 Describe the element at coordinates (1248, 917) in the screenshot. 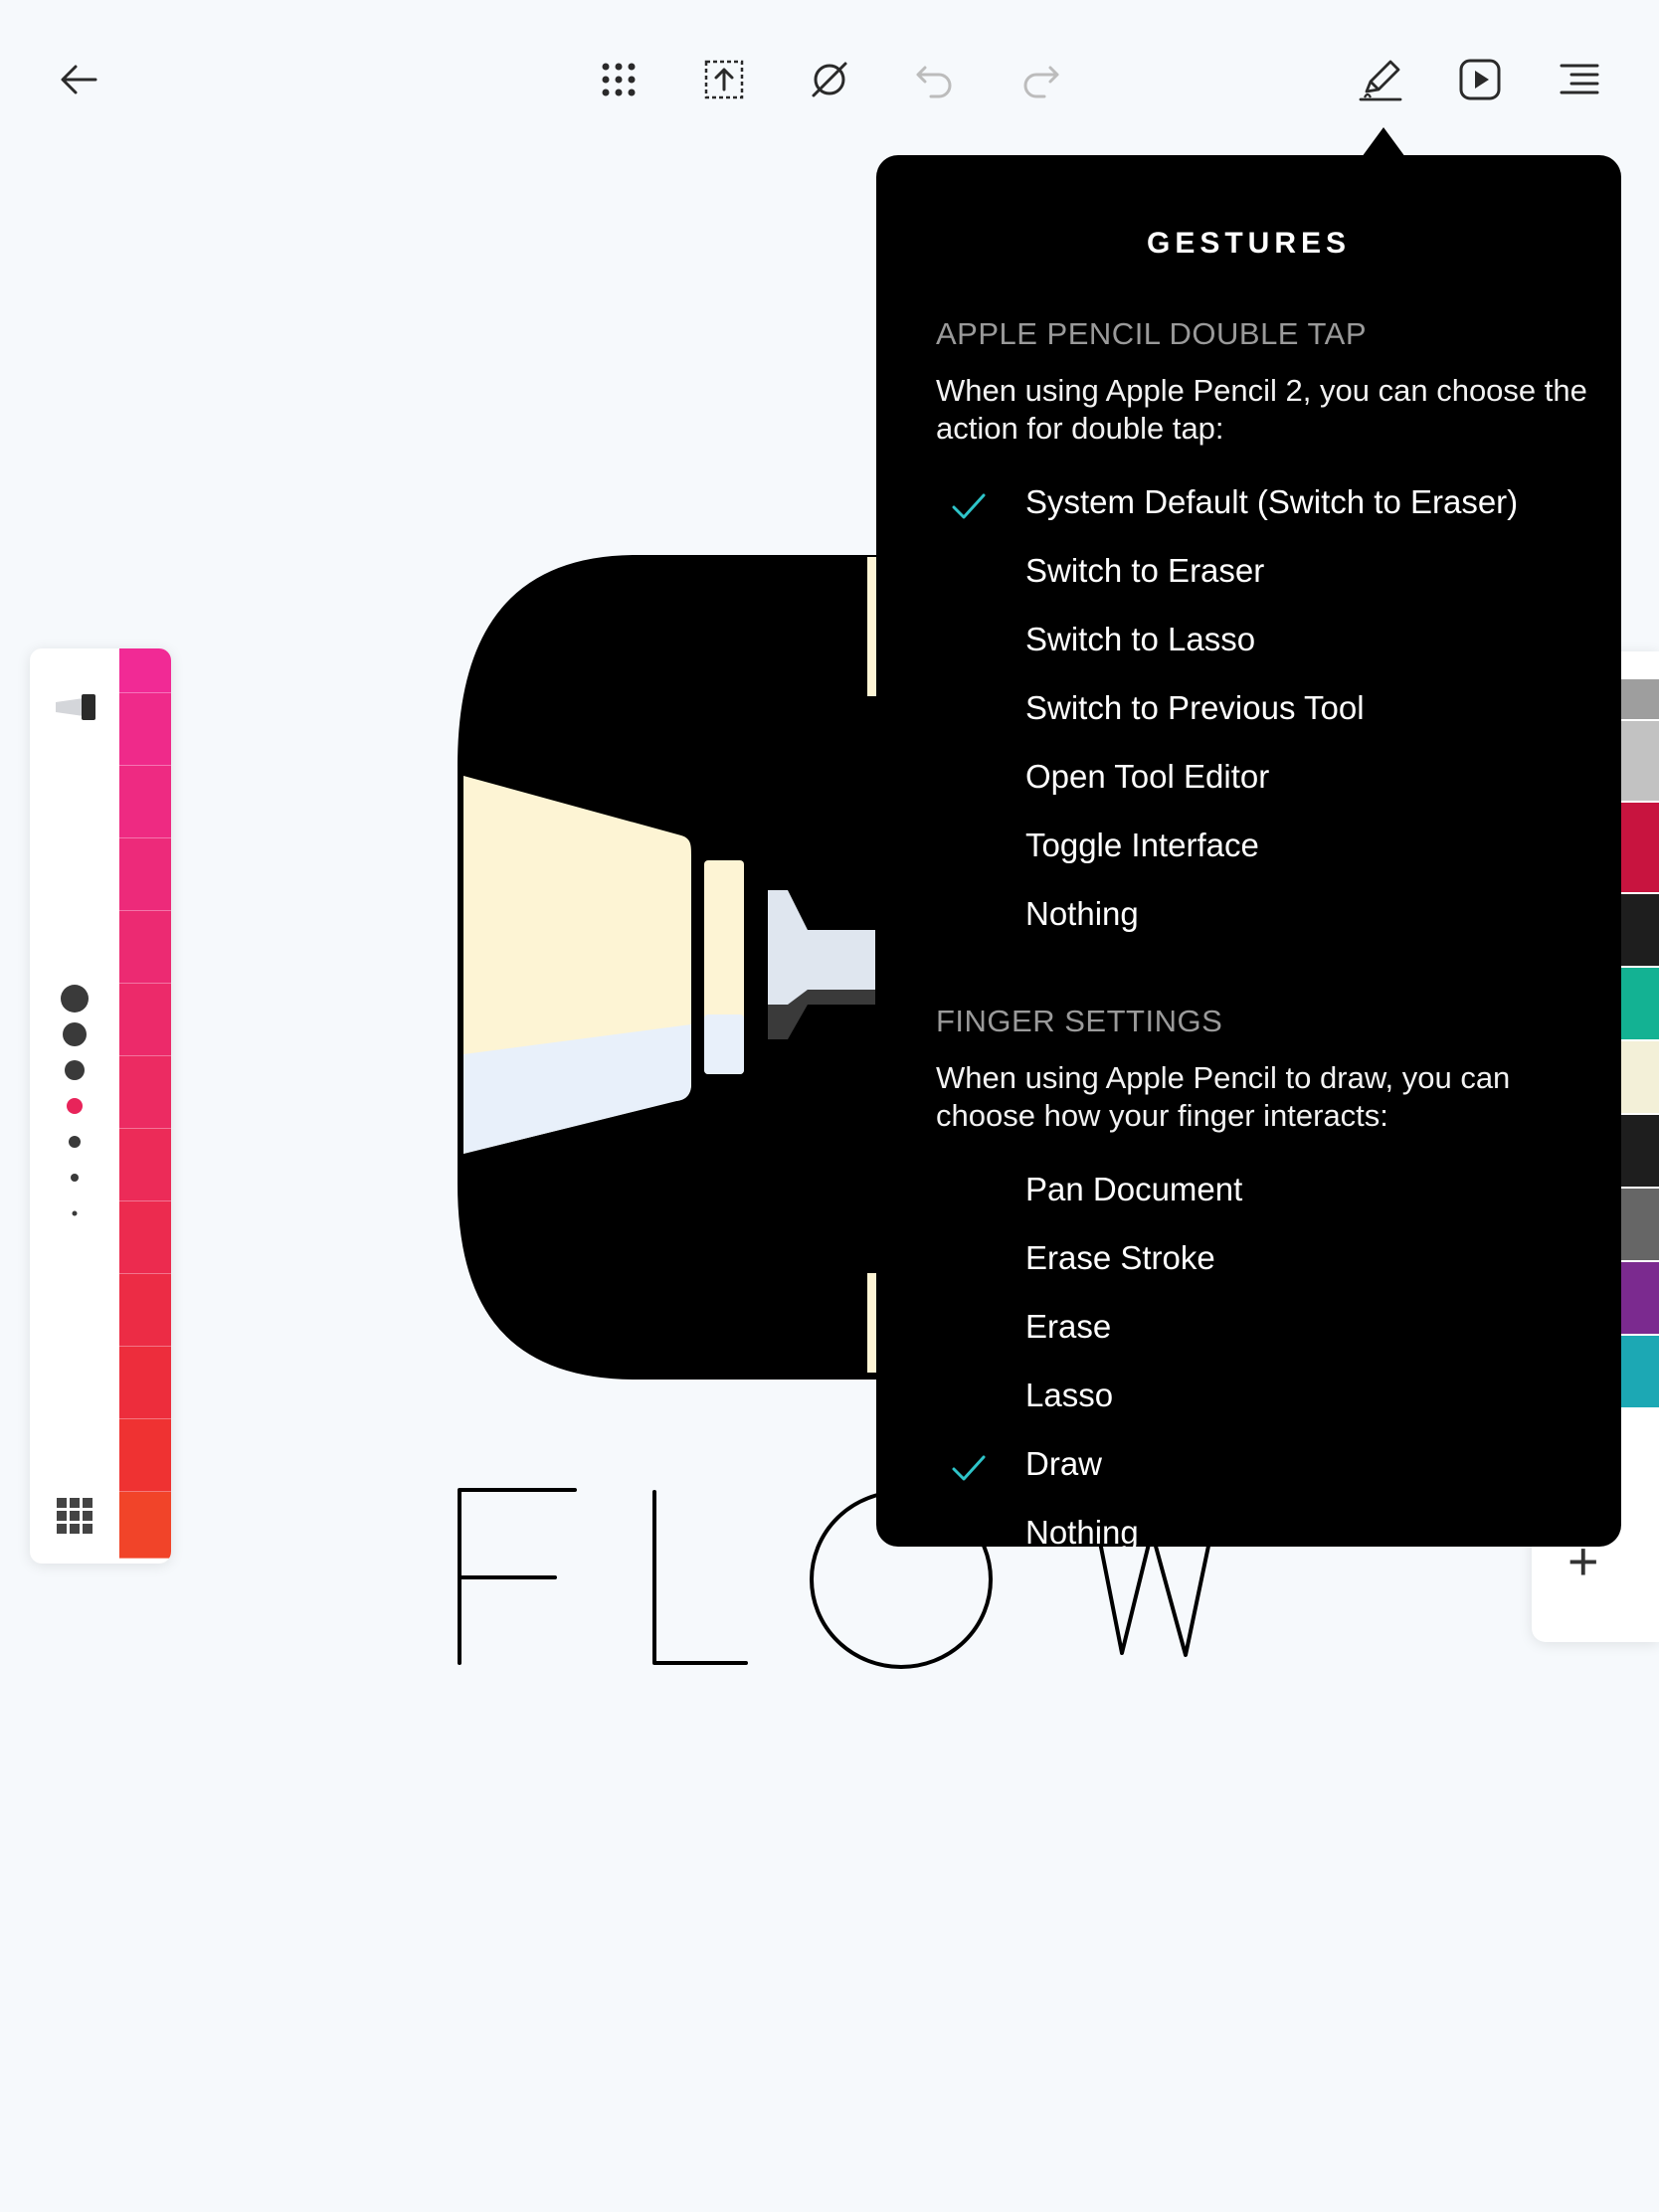

I see `double-tap-option: Nothing` at that location.